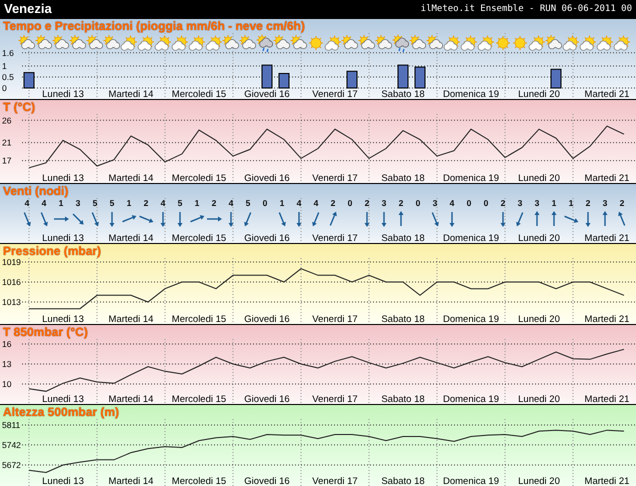 The width and height of the screenshot is (636, 486). I want to click on wind-speed: 5, so click(95, 203).